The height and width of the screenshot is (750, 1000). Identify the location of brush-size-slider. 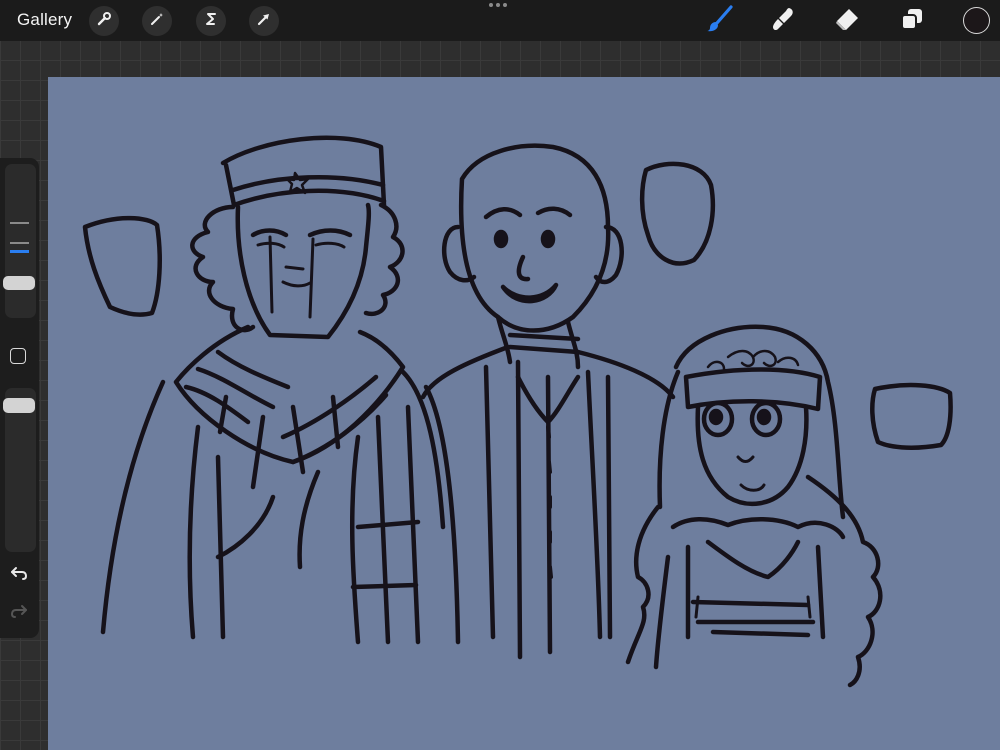
(20, 241).